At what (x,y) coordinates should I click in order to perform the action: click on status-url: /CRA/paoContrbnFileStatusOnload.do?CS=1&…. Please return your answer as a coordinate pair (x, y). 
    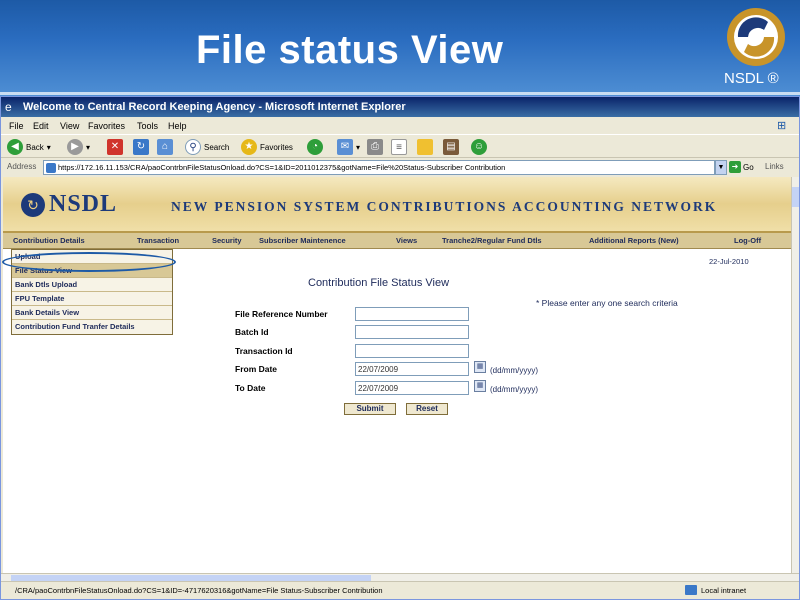
    Looking at the image, I should click on (199, 590).